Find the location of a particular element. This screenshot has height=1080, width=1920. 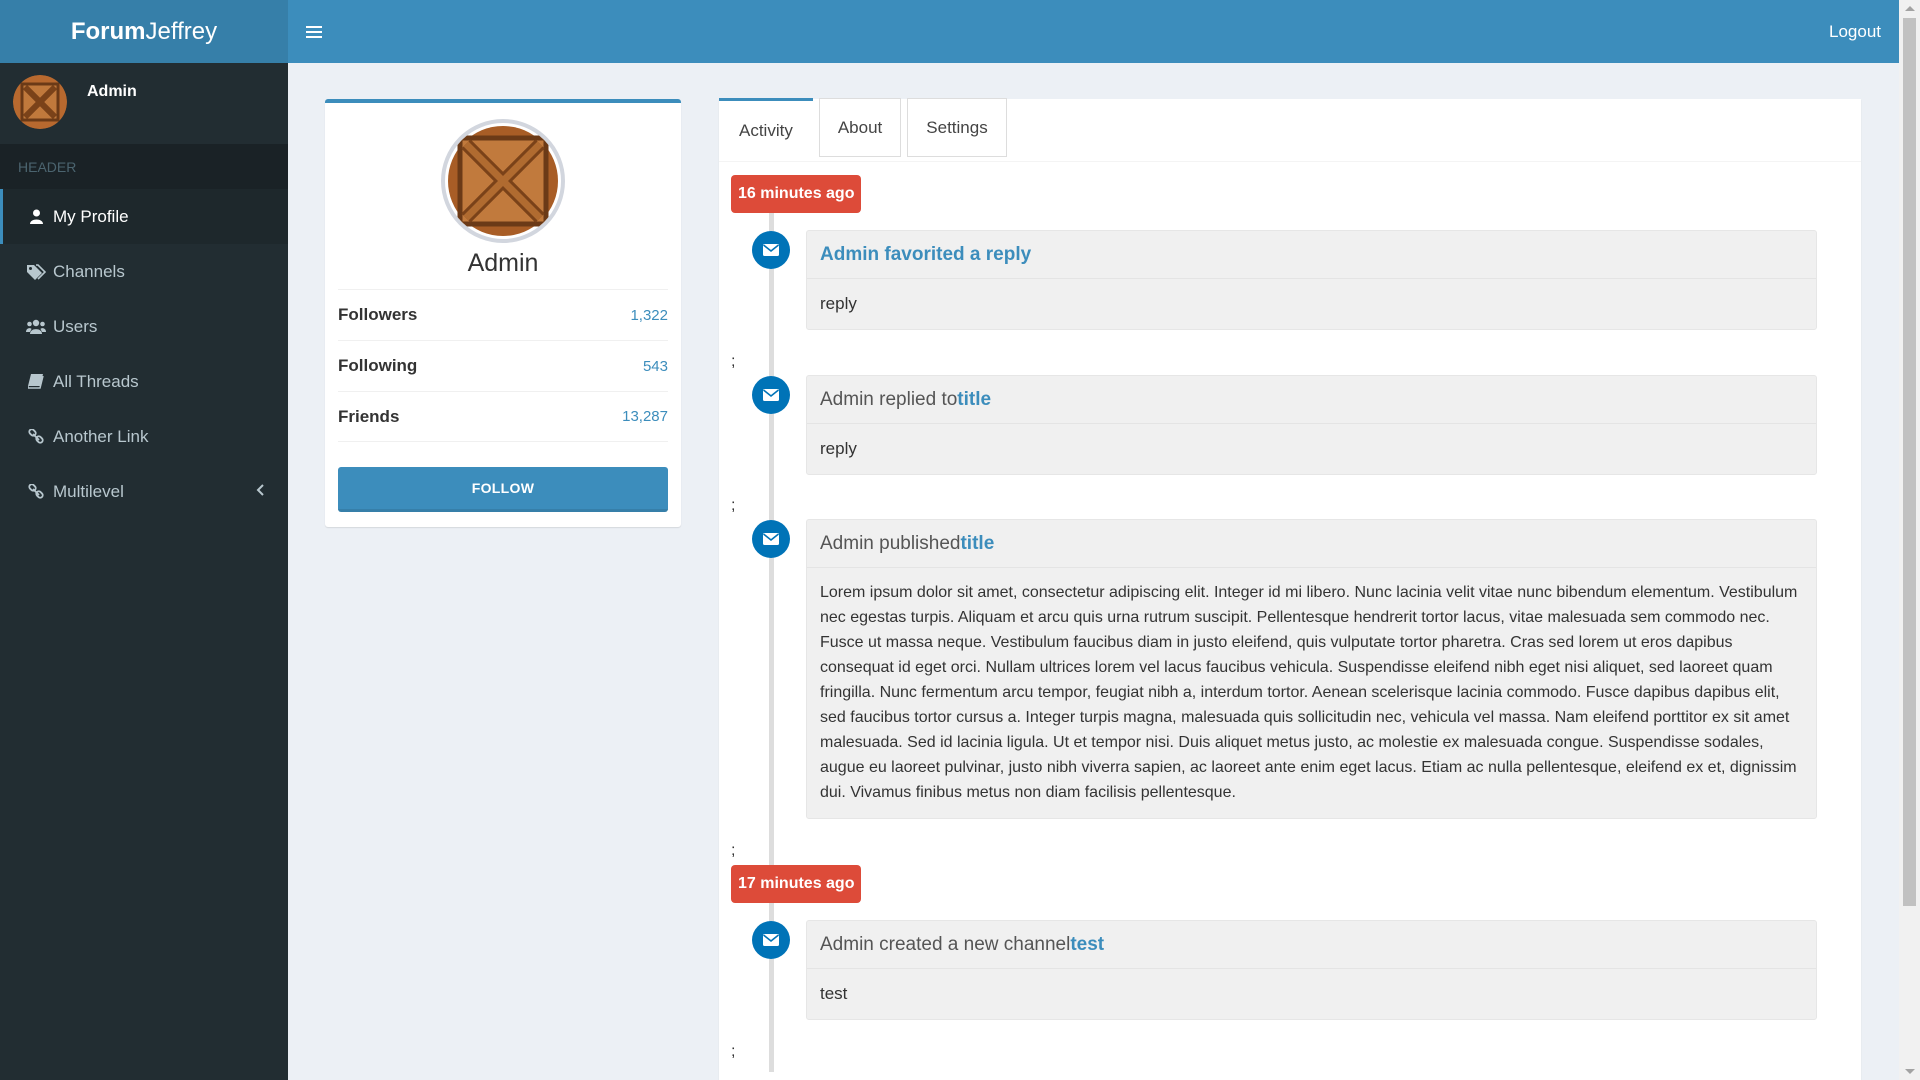

sidebar-item-multilevel: Multilevel is located at coordinates (144, 491).